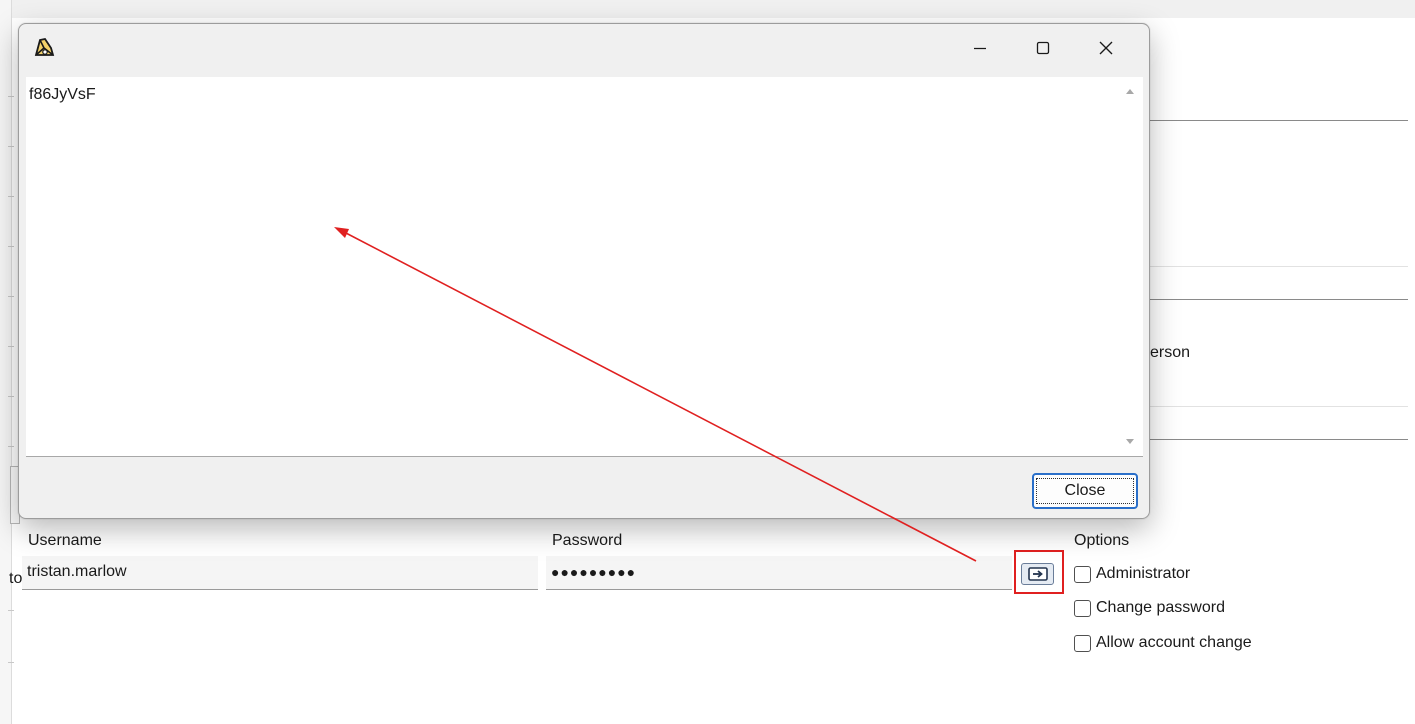 The height and width of the screenshot is (724, 1415). What do you see at coordinates (1143, 573) in the screenshot?
I see `option-label: Administrator` at bounding box center [1143, 573].